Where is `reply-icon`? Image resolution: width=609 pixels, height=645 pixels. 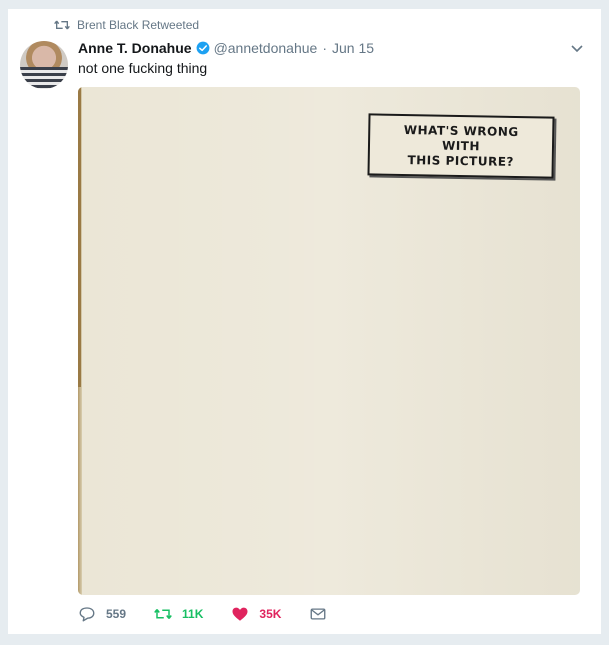 reply-icon is located at coordinates (87, 614).